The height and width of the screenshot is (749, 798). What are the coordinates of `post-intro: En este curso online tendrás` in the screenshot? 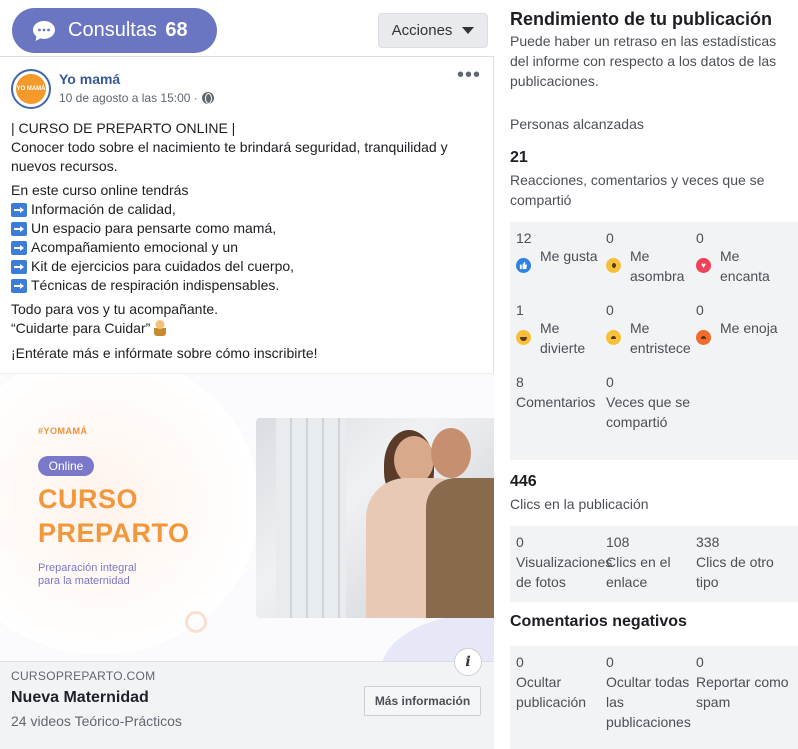 It's located at (100, 190).